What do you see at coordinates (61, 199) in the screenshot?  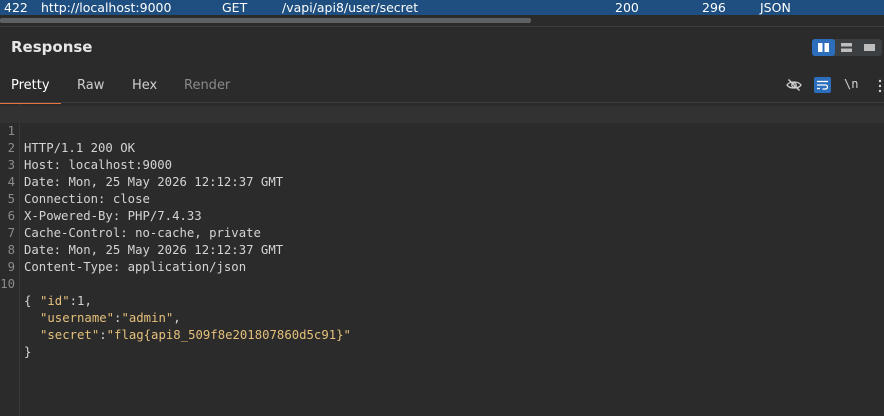 I see `header-name: Connection` at bounding box center [61, 199].